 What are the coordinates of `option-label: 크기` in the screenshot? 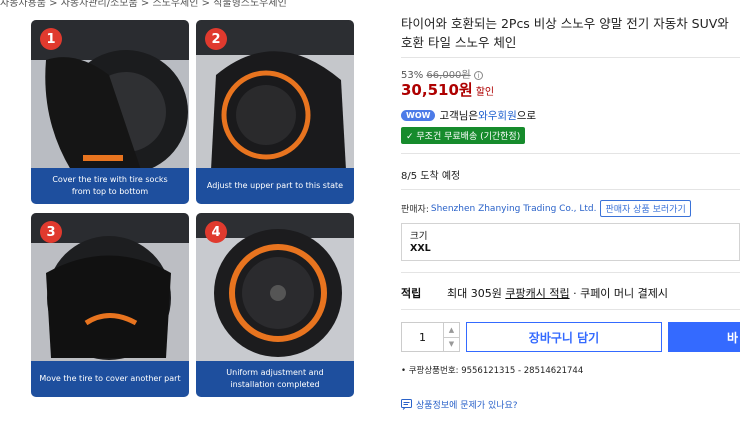 It's located at (419, 236).